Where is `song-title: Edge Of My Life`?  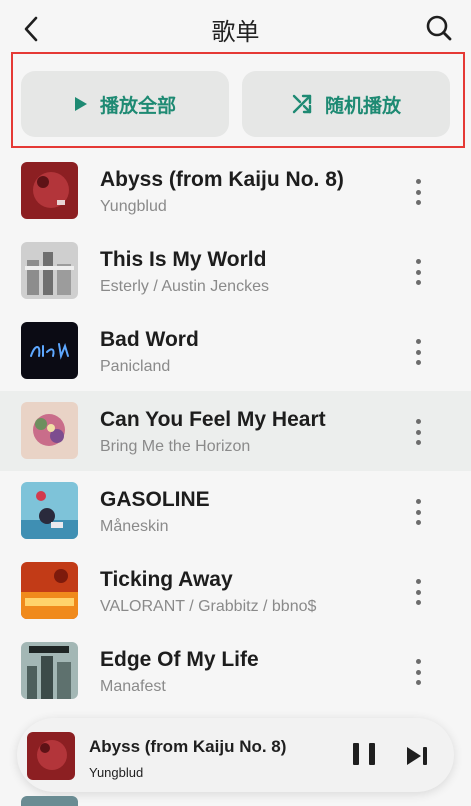 song-title: Edge Of My Life is located at coordinates (179, 659).